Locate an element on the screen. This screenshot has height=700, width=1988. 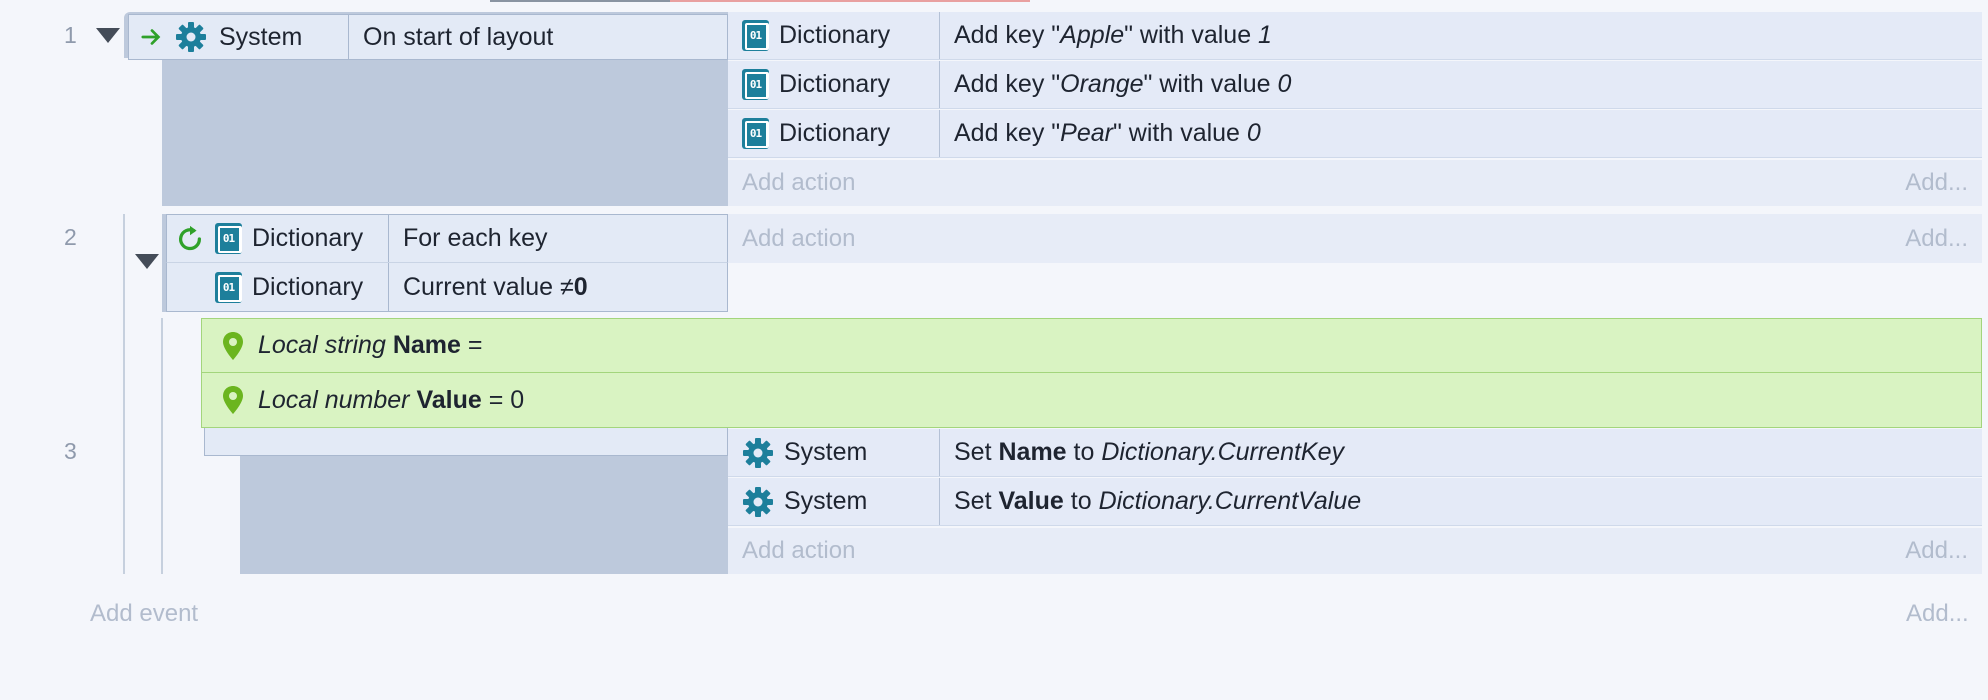
top-strip is located at coordinates (580, 1).